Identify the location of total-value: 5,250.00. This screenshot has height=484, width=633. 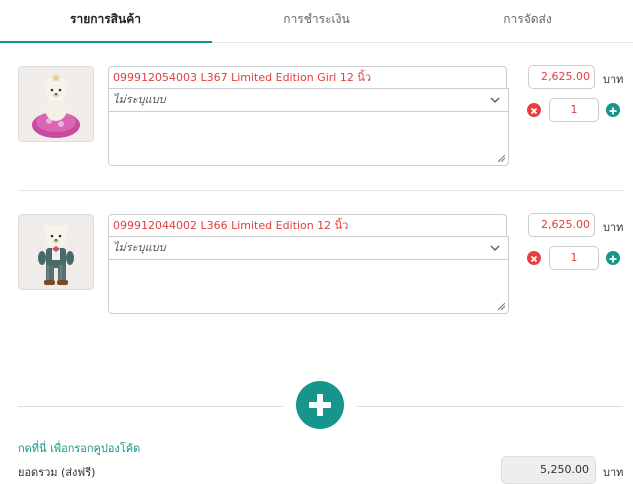
(548, 470).